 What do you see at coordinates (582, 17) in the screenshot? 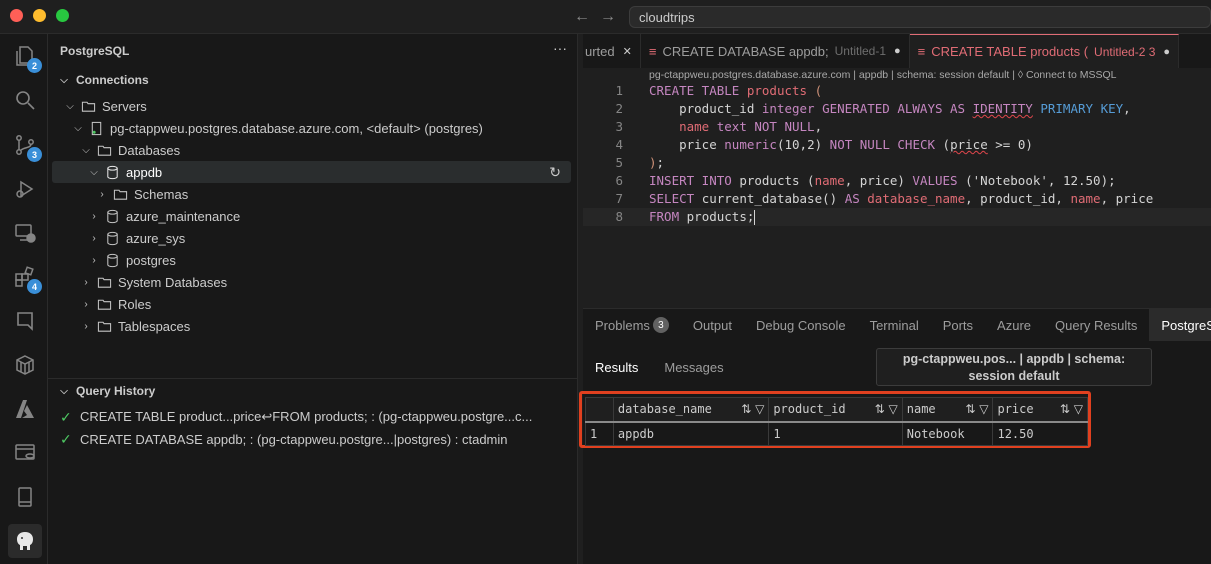
I see `back-arrow-icon: ←` at bounding box center [582, 17].